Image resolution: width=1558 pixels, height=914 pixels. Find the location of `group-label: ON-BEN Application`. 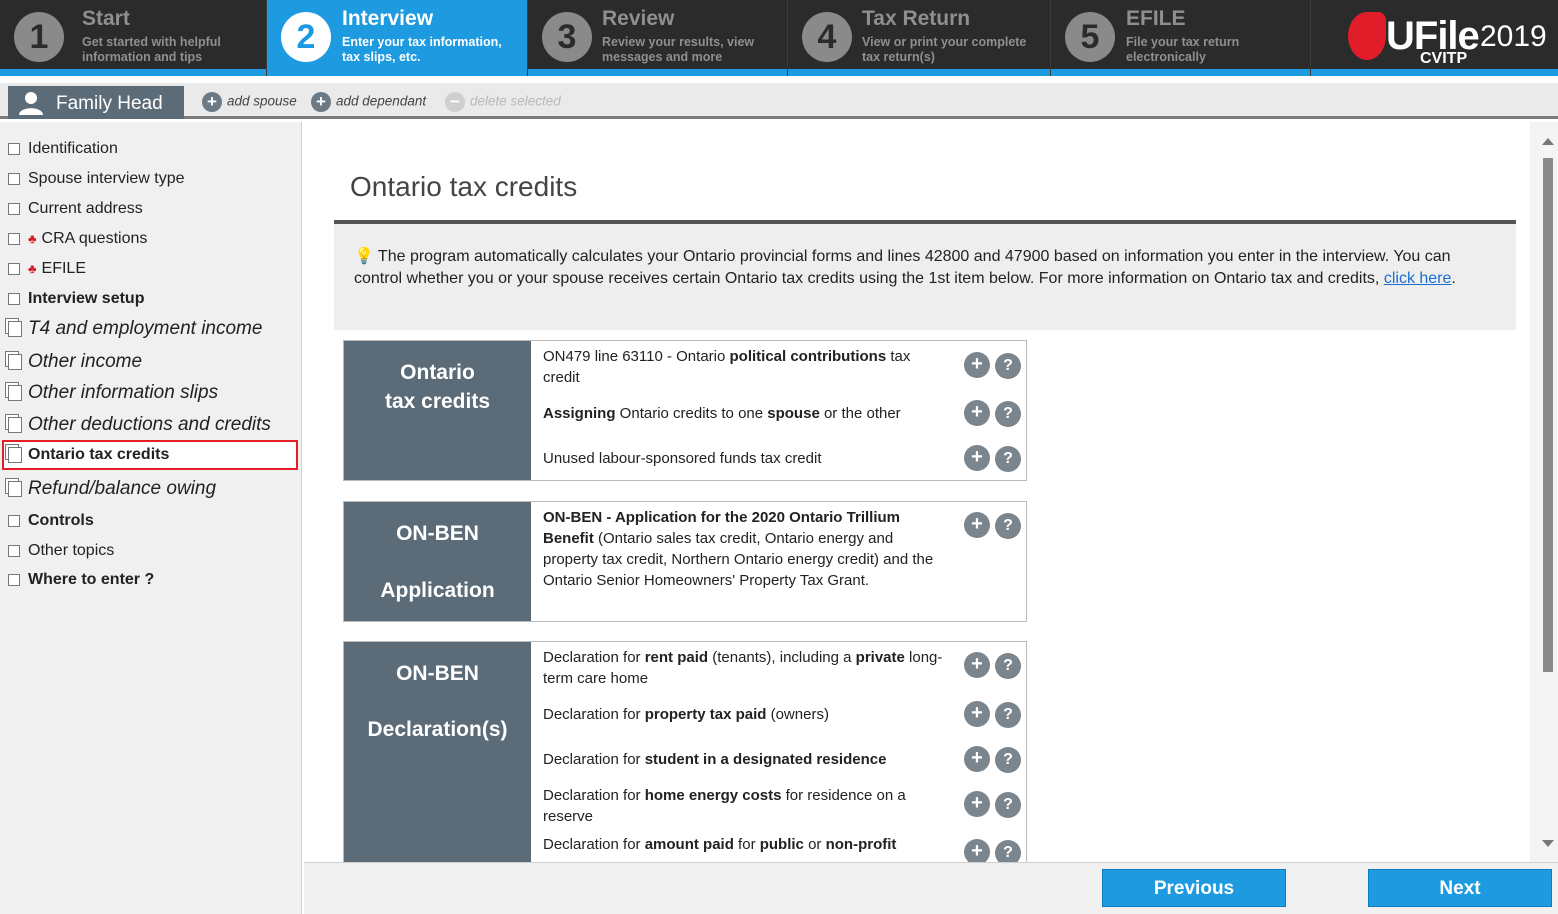

group-label: ON-BEN Application is located at coordinates (437, 561).